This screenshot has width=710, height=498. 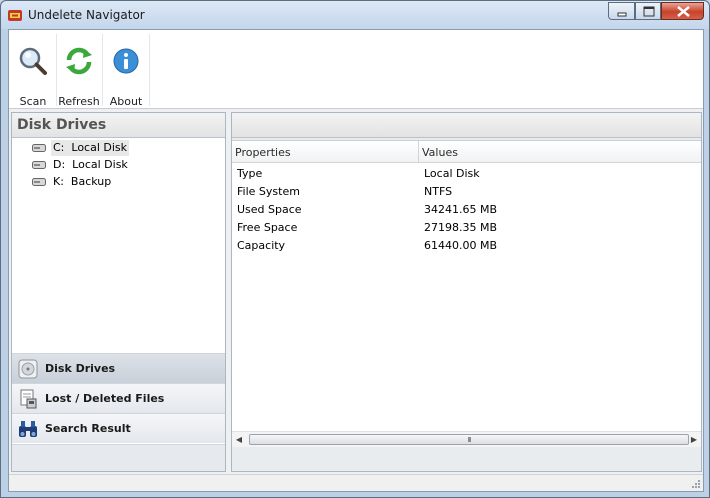 I want to click on refresh-button: Refresh, so click(x=79, y=69).